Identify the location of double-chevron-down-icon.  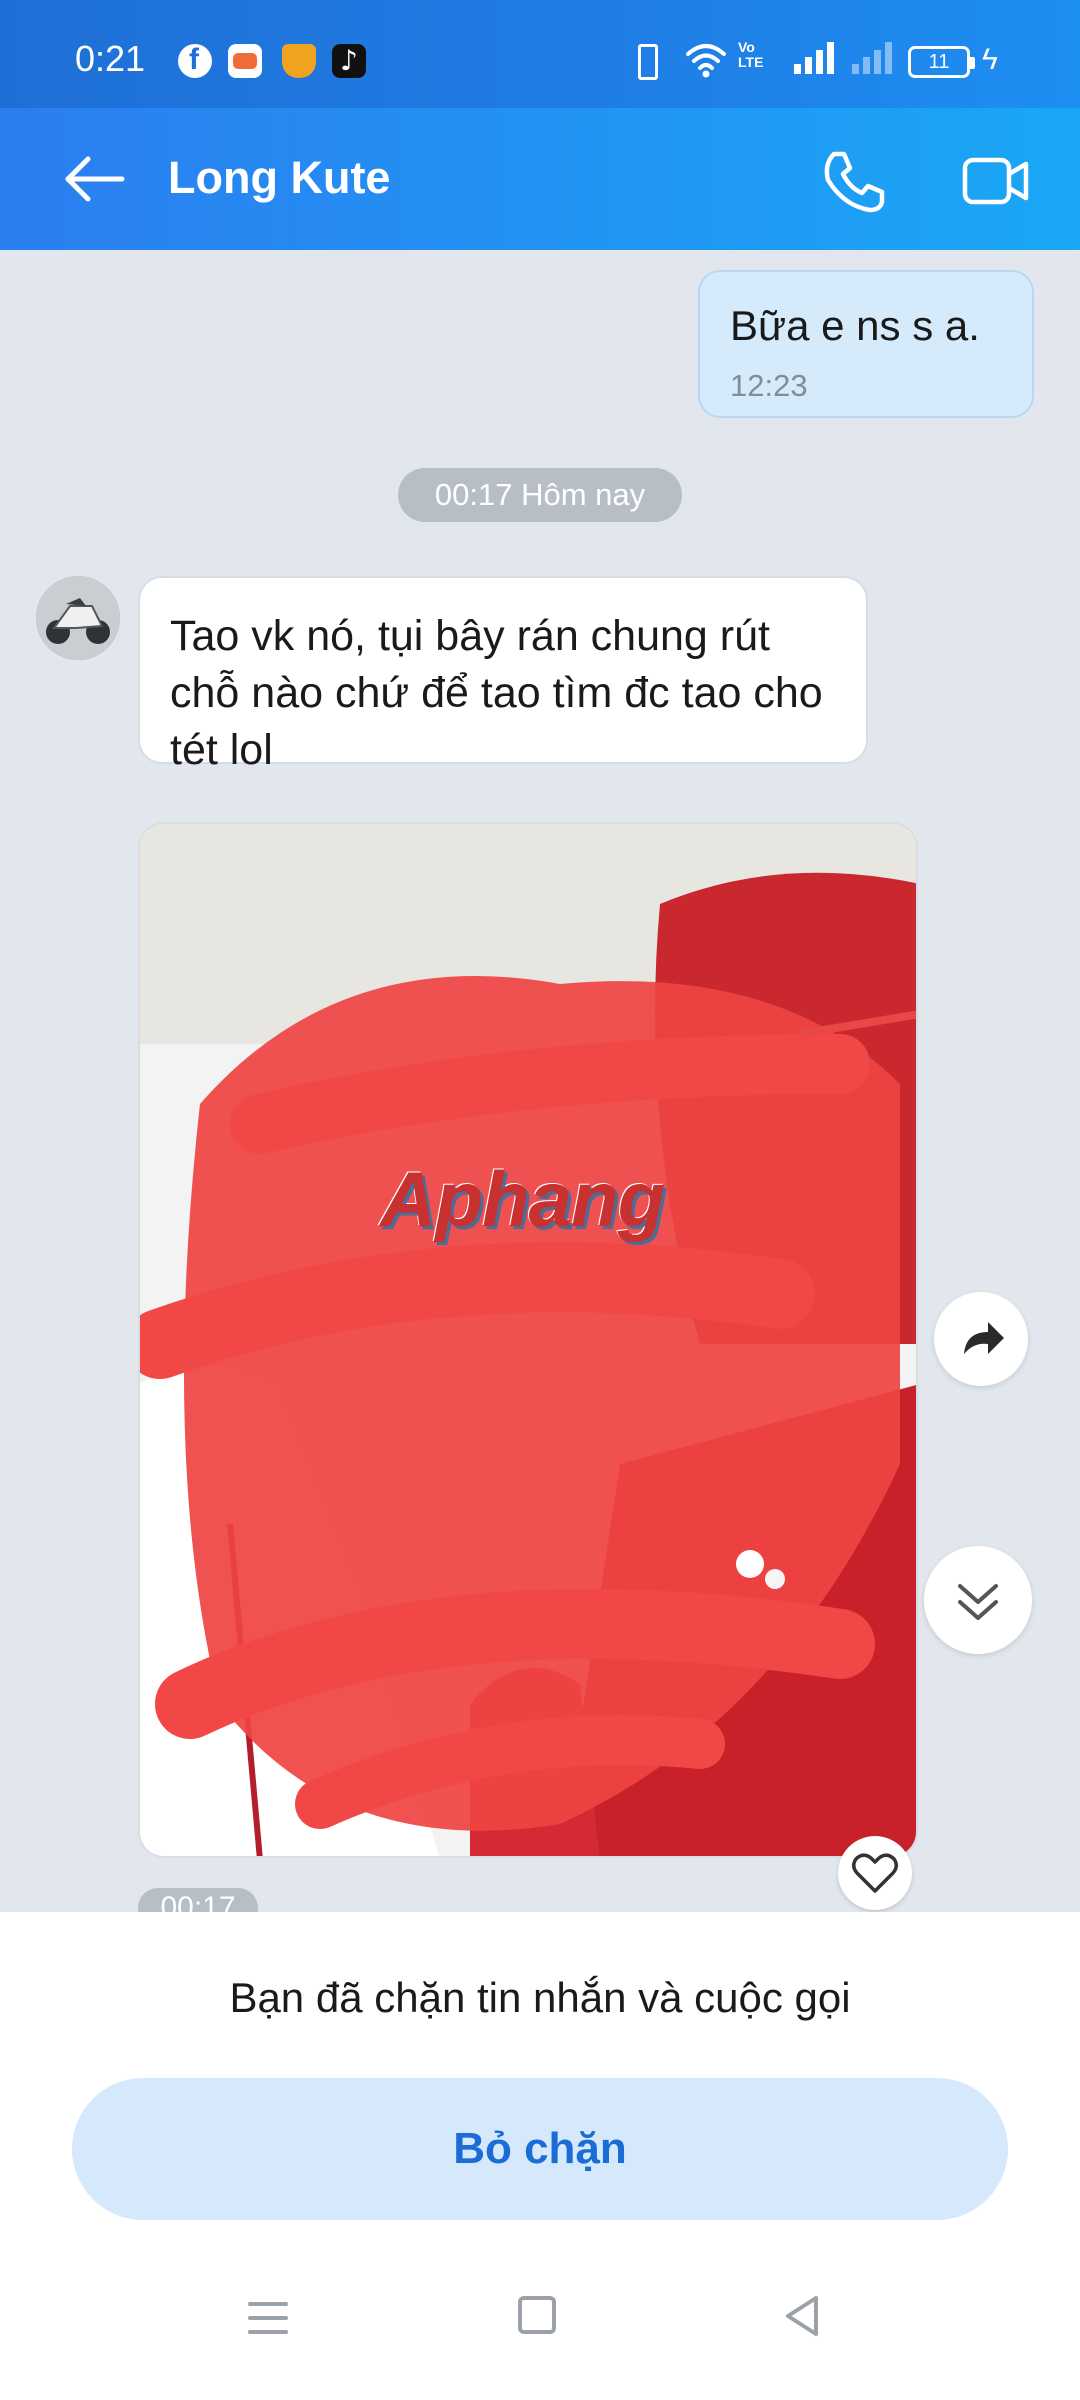
(978, 1602).